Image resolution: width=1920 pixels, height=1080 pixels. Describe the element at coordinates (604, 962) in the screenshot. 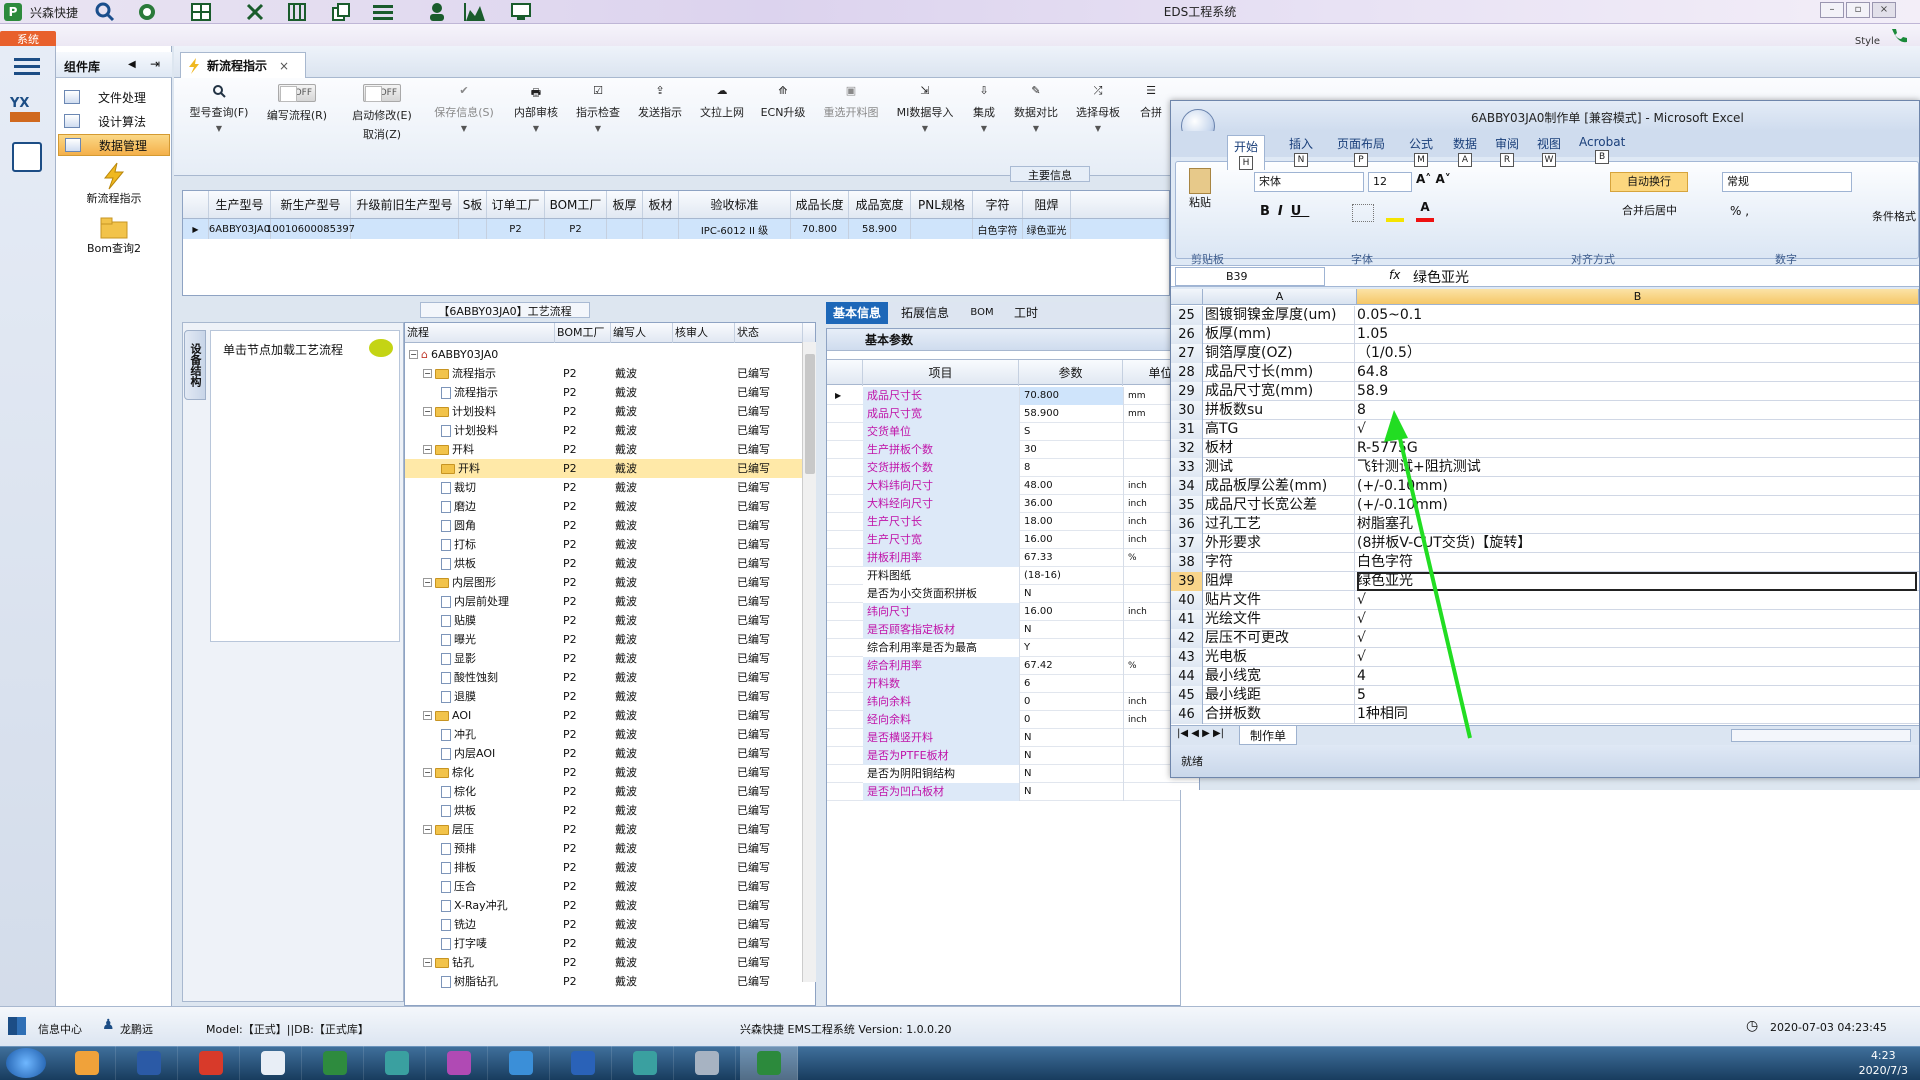

I see `tree-row: − 钻孔 P2 戴波 已编写` at that location.